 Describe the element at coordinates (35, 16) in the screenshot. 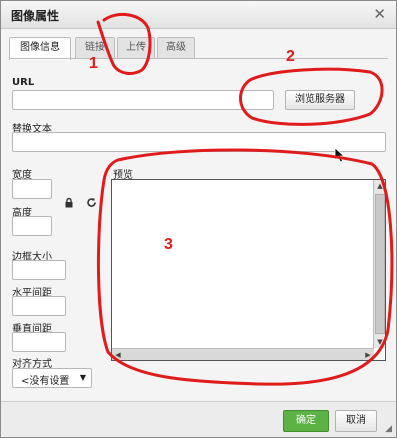

I see `dialog-title: 图像属性` at that location.